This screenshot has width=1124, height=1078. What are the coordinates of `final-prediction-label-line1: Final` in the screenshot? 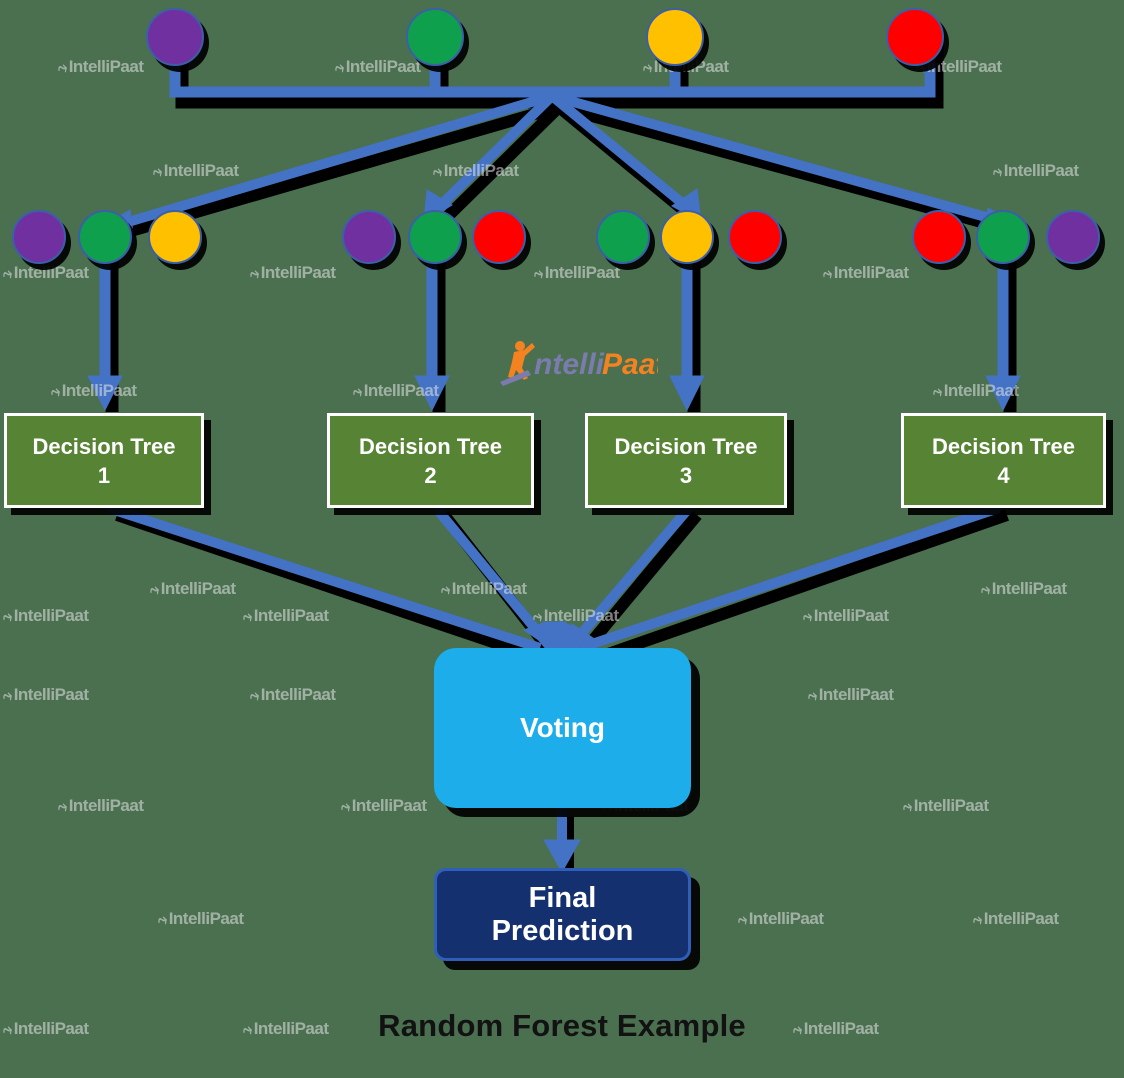 It's located at (562, 898).